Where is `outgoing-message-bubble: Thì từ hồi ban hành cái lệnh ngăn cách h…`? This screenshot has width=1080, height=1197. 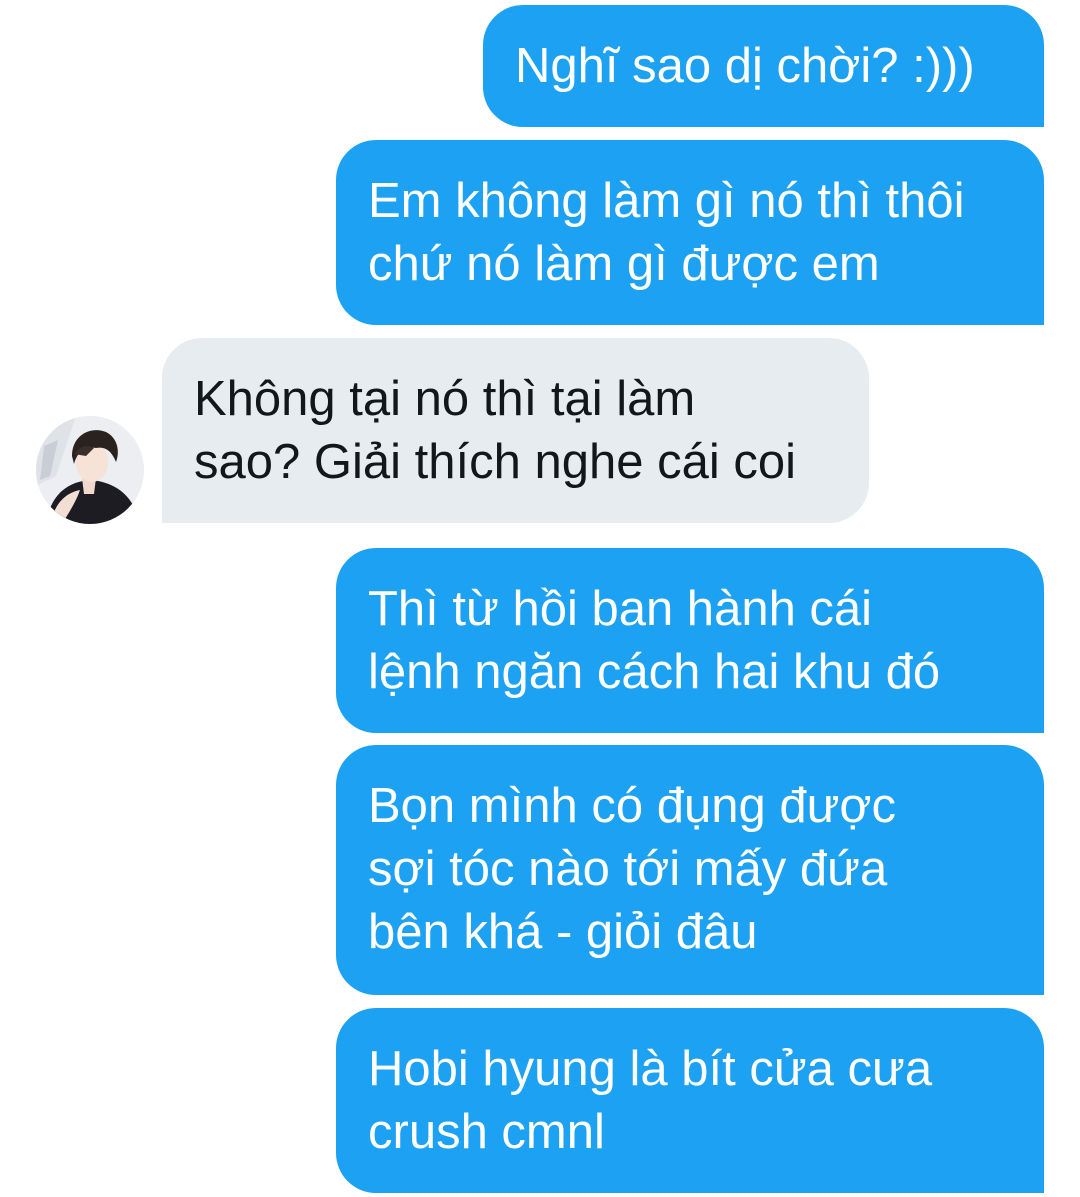
outgoing-message-bubble: Thì từ hồi ban hành cái lệnh ngăn cách h… is located at coordinates (690, 640).